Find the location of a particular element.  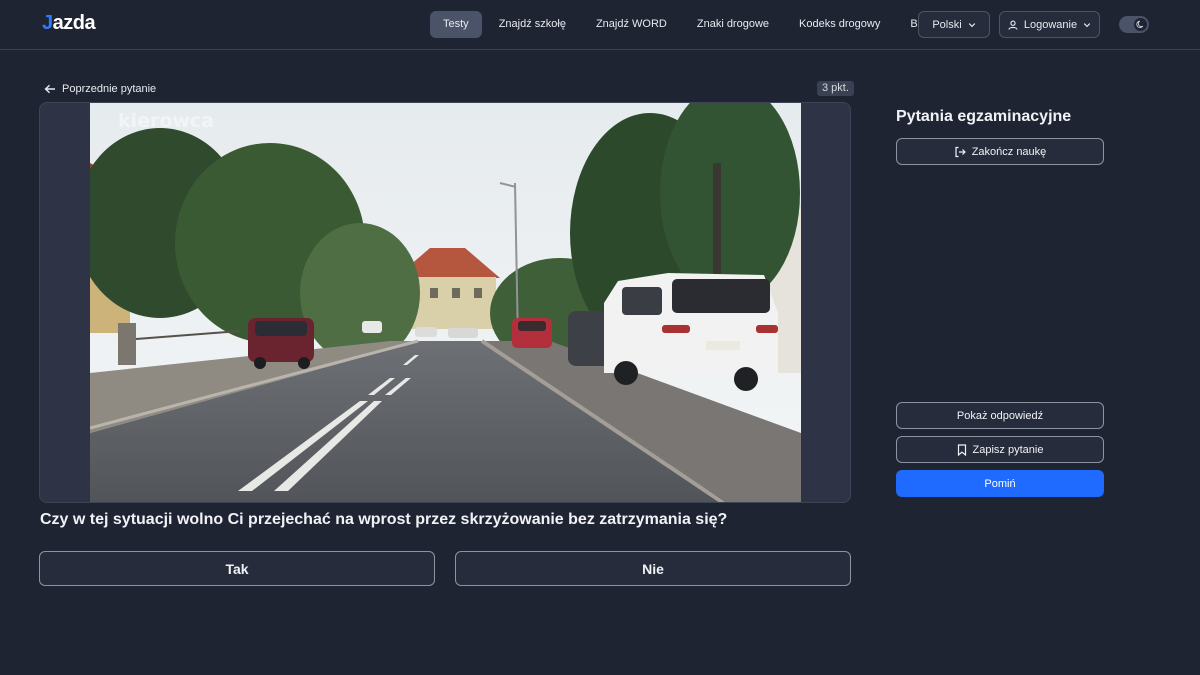

save-question-button: Zapisz pytanie is located at coordinates (1000, 449).